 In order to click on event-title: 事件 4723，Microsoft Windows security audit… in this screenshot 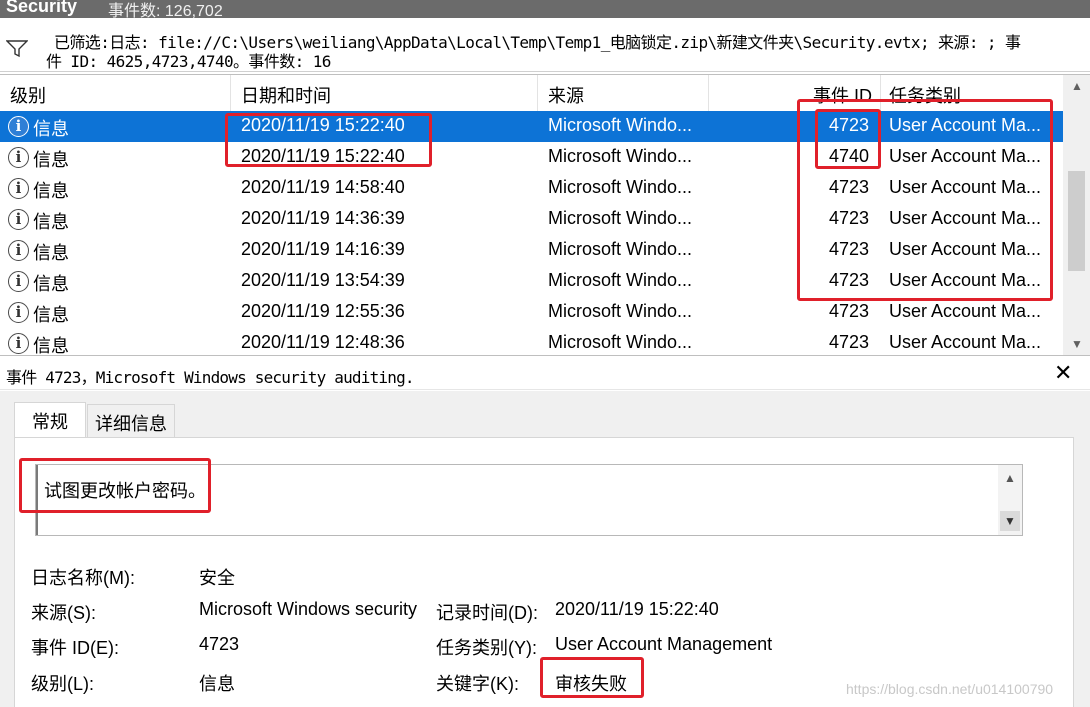, I will do `click(210, 377)`.